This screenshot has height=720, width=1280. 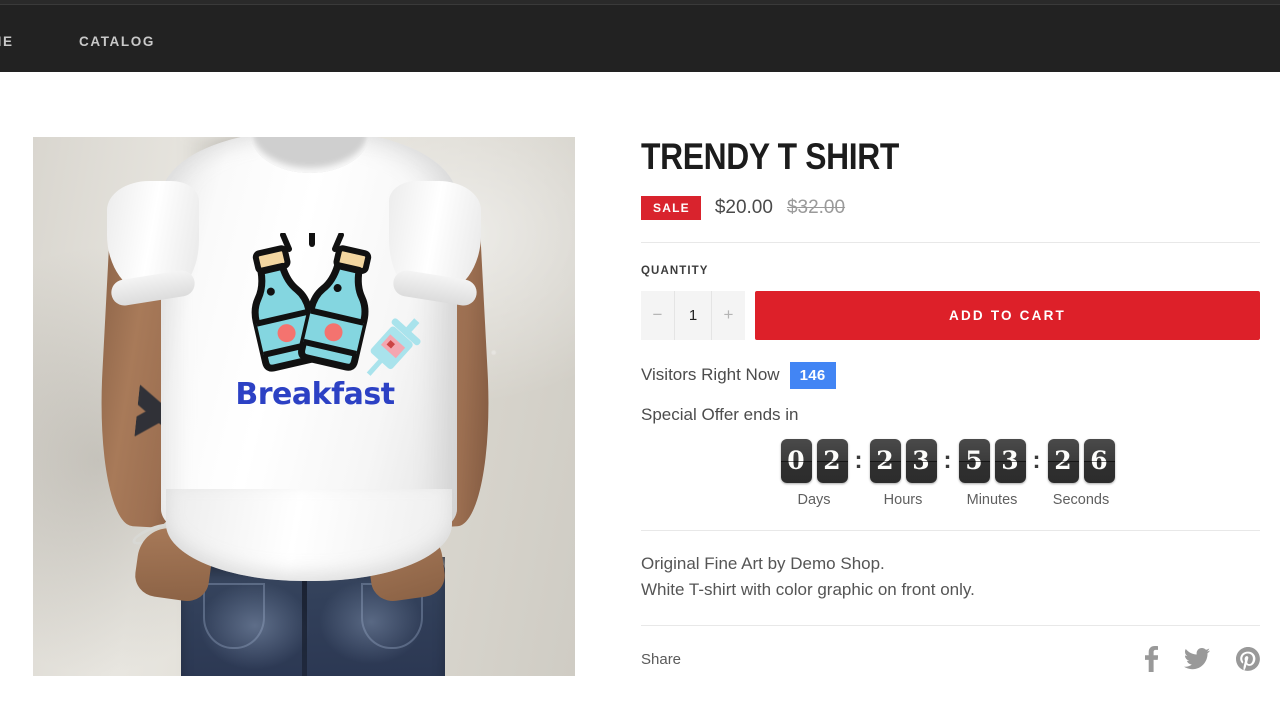 I want to click on shirt-graphic: Breakfast, so click(x=312, y=326).